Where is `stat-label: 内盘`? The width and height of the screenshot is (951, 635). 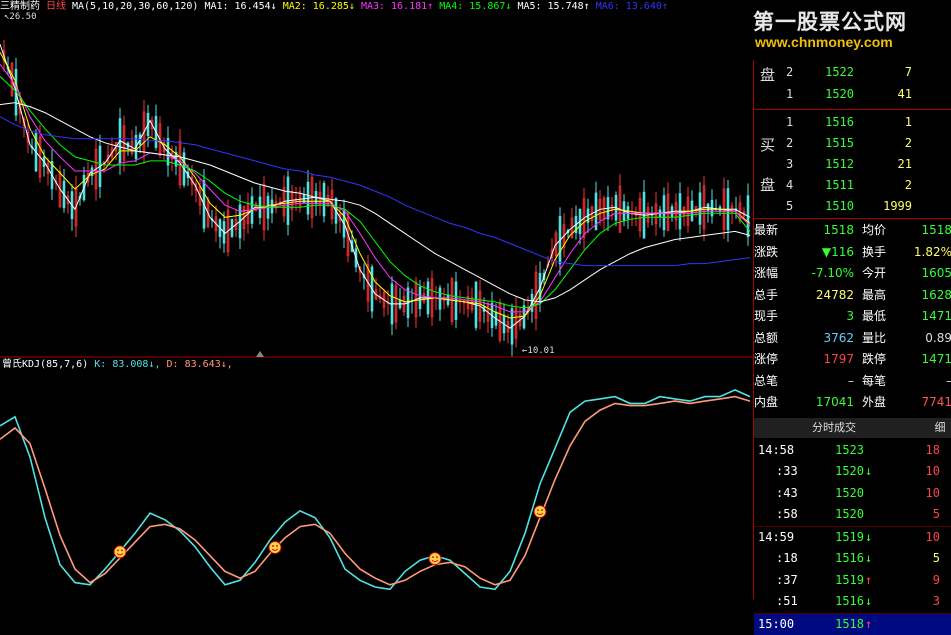 stat-label: 内盘 is located at coordinates (766, 402).